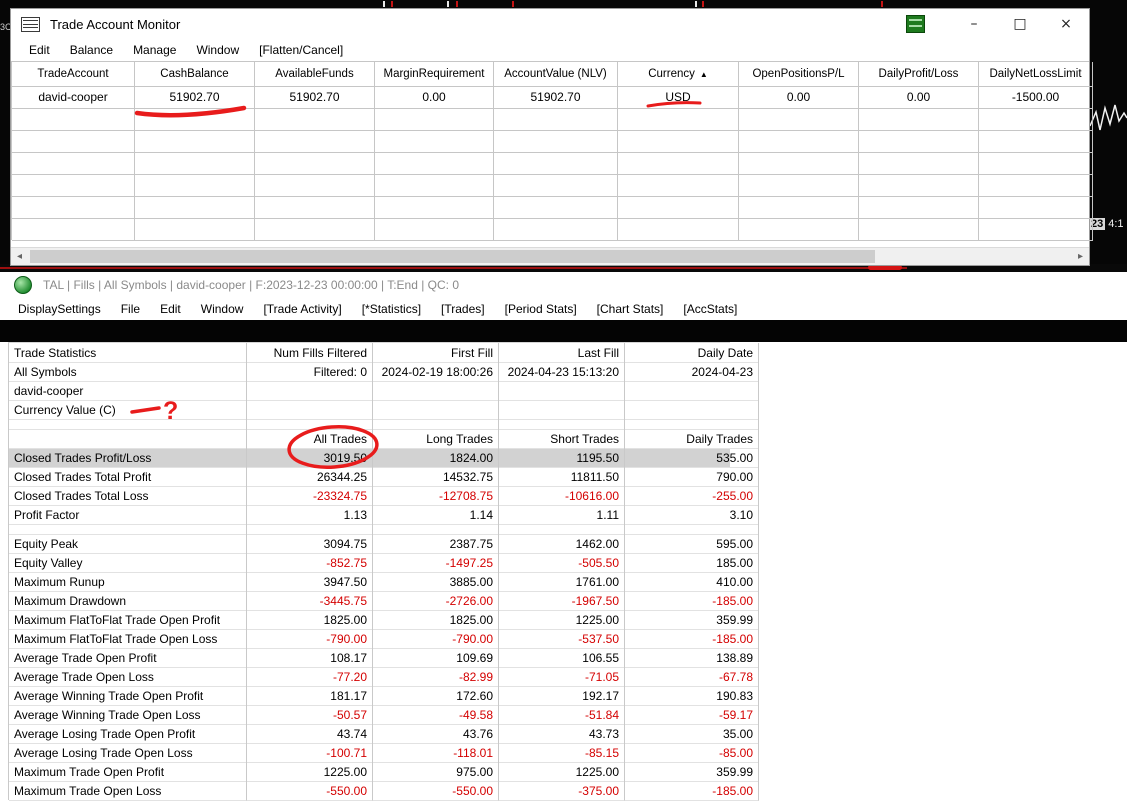 Image resolution: width=1127 pixels, height=801 pixels. I want to click on stats-label: Currency Value (C), so click(128, 410).